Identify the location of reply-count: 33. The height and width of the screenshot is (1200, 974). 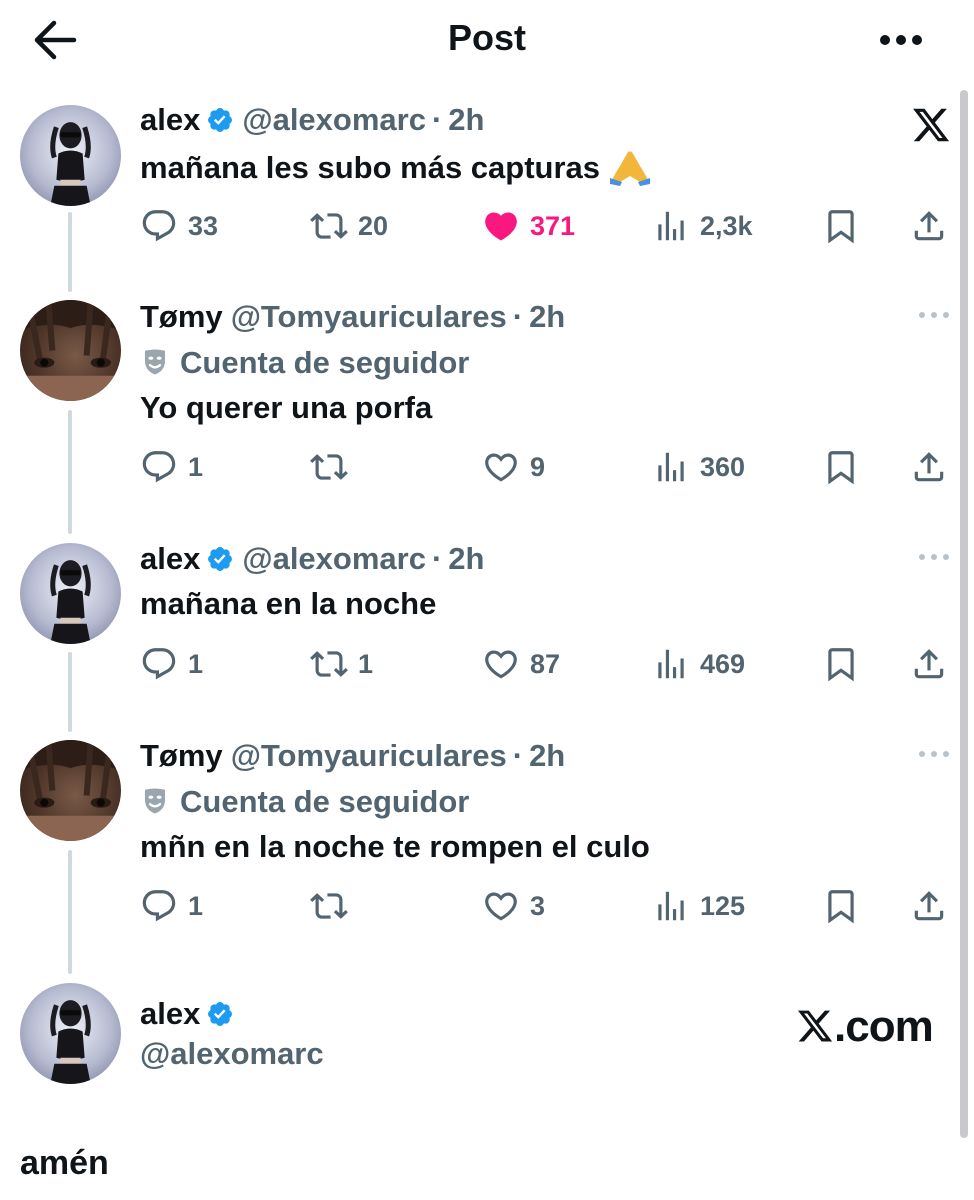
(203, 225).